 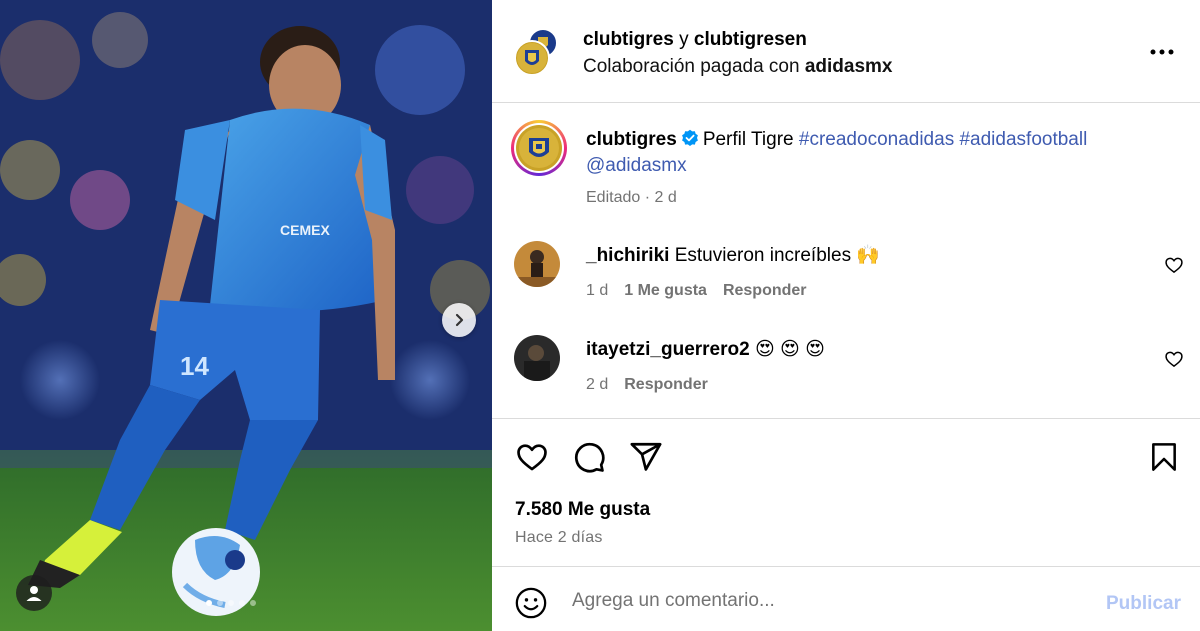 I want to click on comment-time: 1 d, so click(x=597, y=291).